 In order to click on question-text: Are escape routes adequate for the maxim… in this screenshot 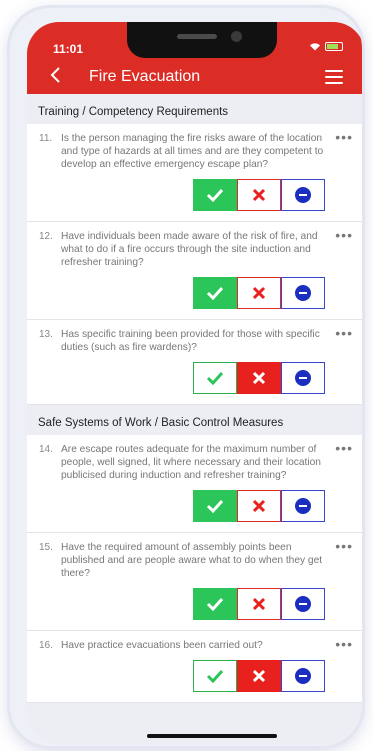, I will do `click(191, 462)`.